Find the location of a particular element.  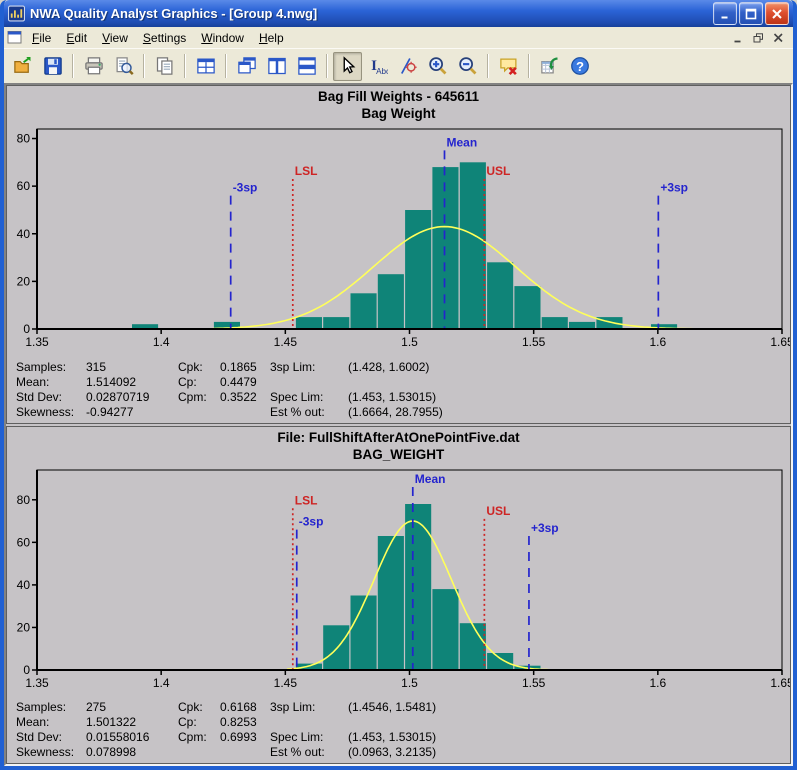

x-tick-label: 1.5 is located at coordinates (409, 342).